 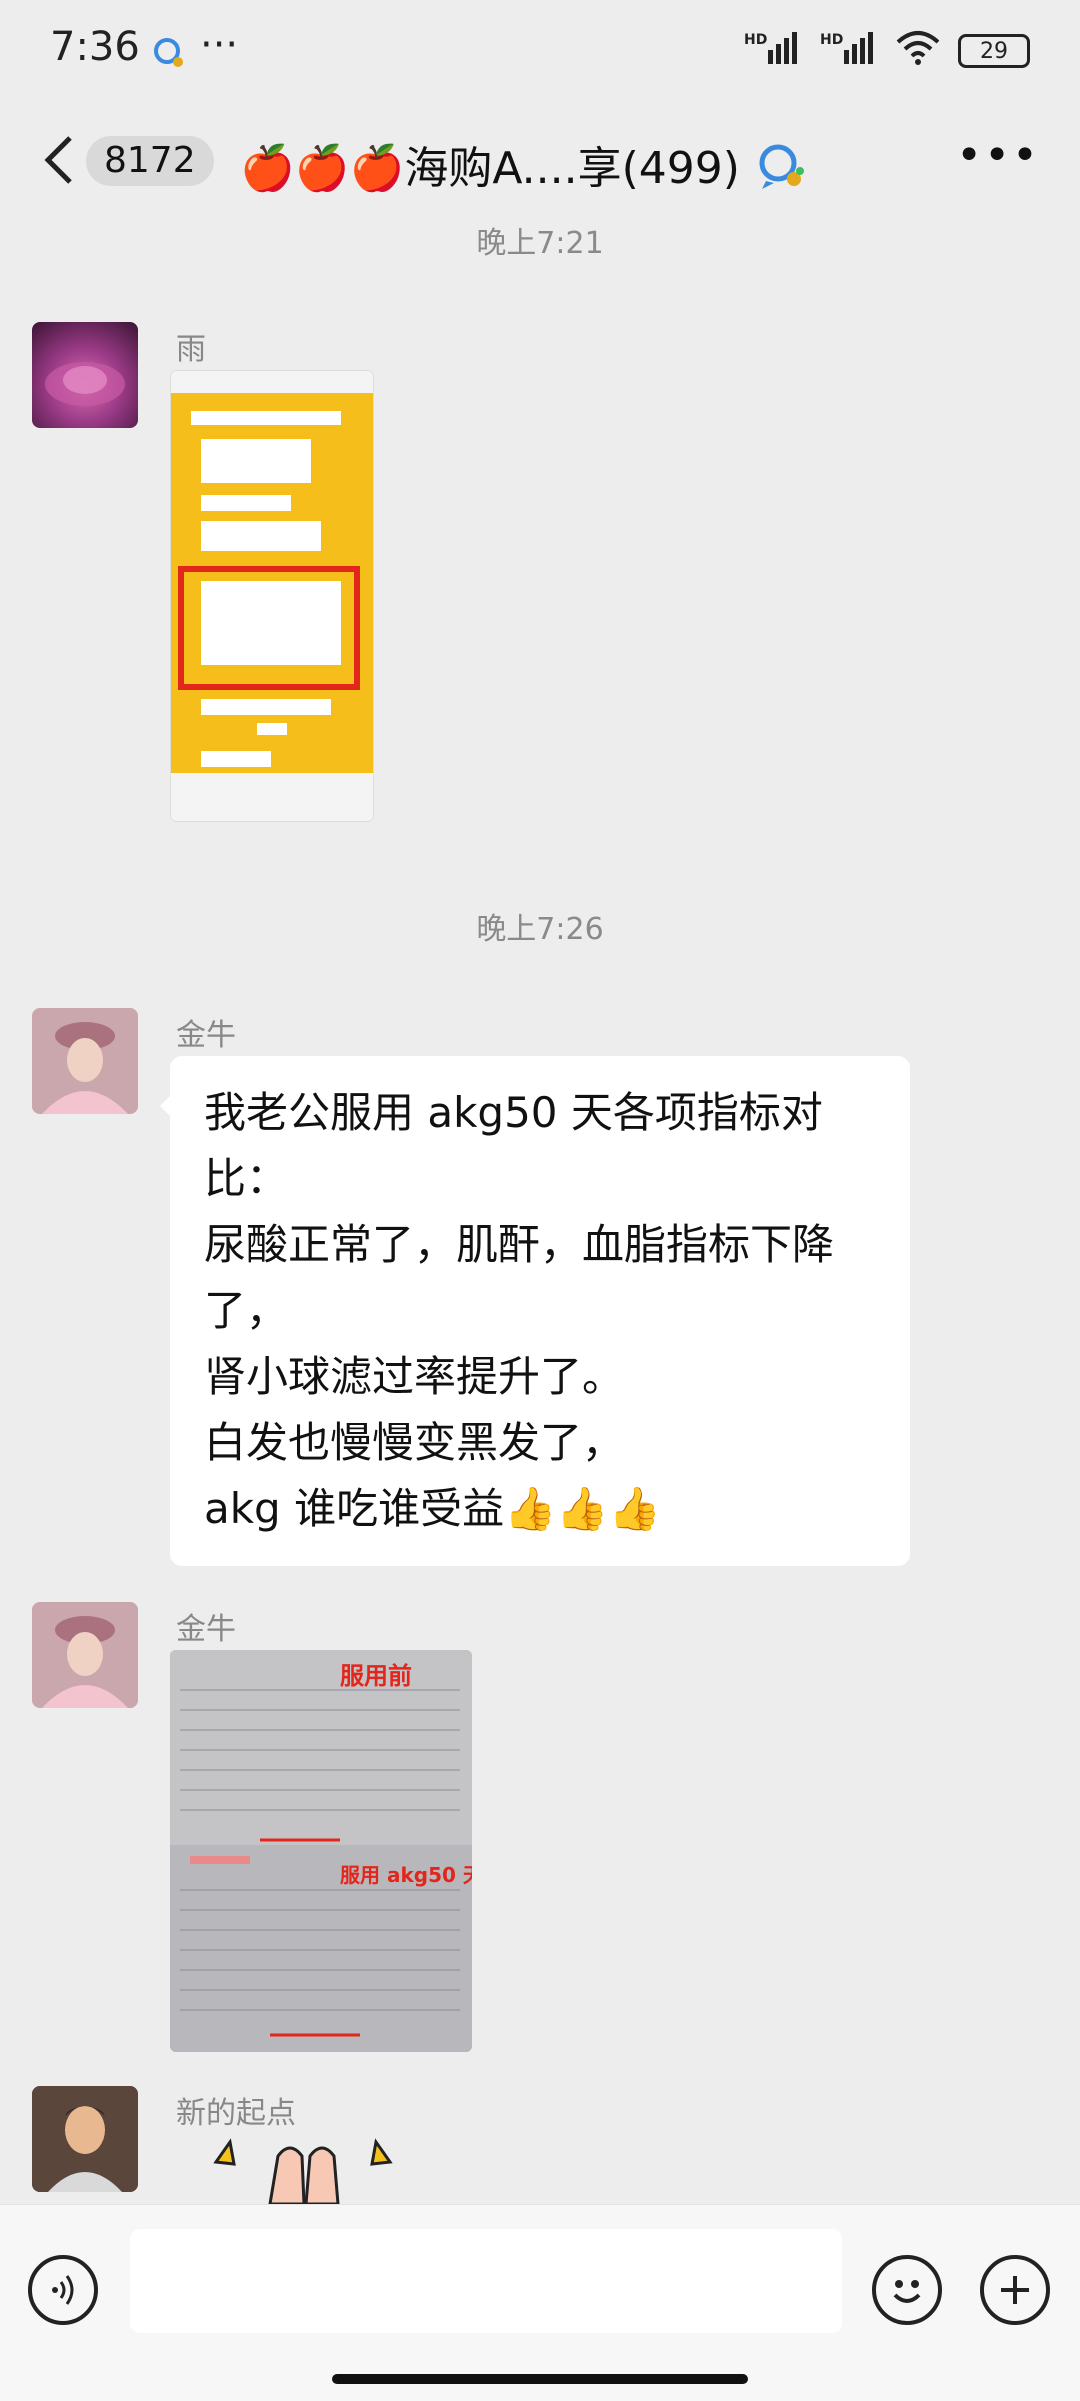 What do you see at coordinates (781, 171) in the screenshot?
I see `group-type-icon` at bounding box center [781, 171].